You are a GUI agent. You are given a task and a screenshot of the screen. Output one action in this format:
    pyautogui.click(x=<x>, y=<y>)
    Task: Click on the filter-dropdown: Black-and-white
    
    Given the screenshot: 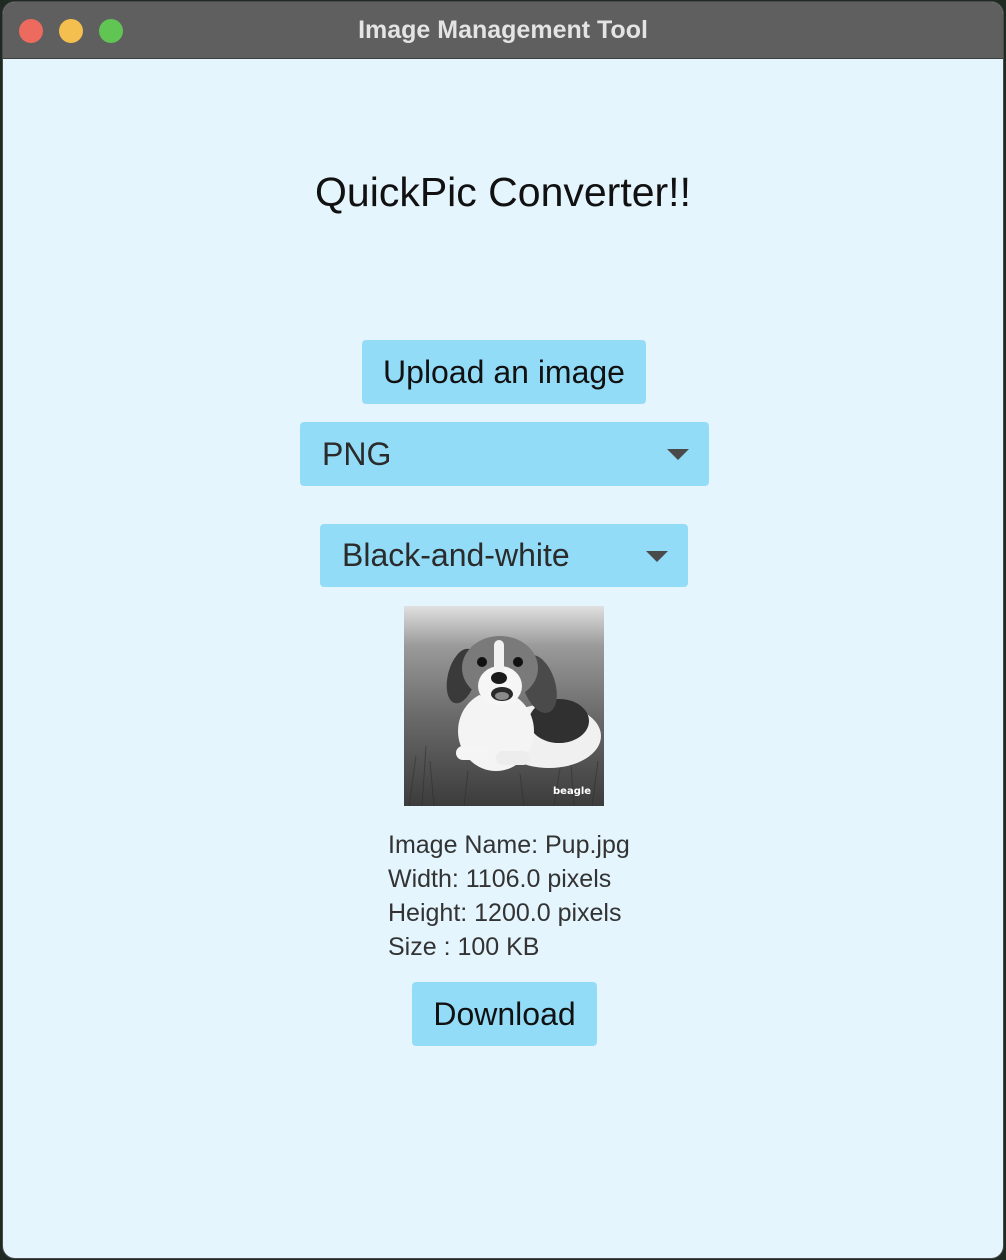 What is the action you would take?
    pyautogui.click(x=504, y=555)
    